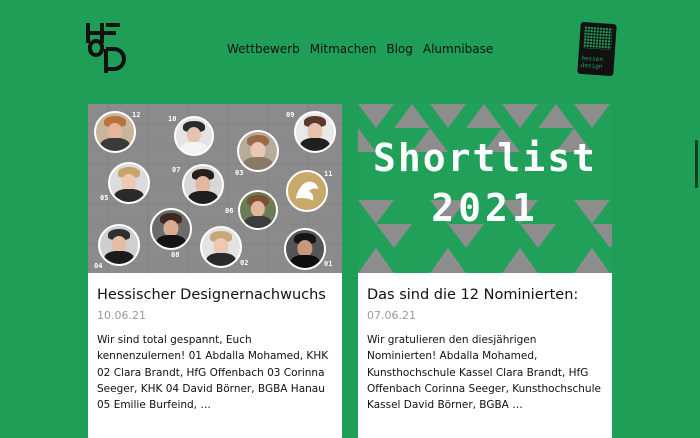 The height and width of the screenshot is (438, 700). I want to click on label-07: 07, so click(176, 170).